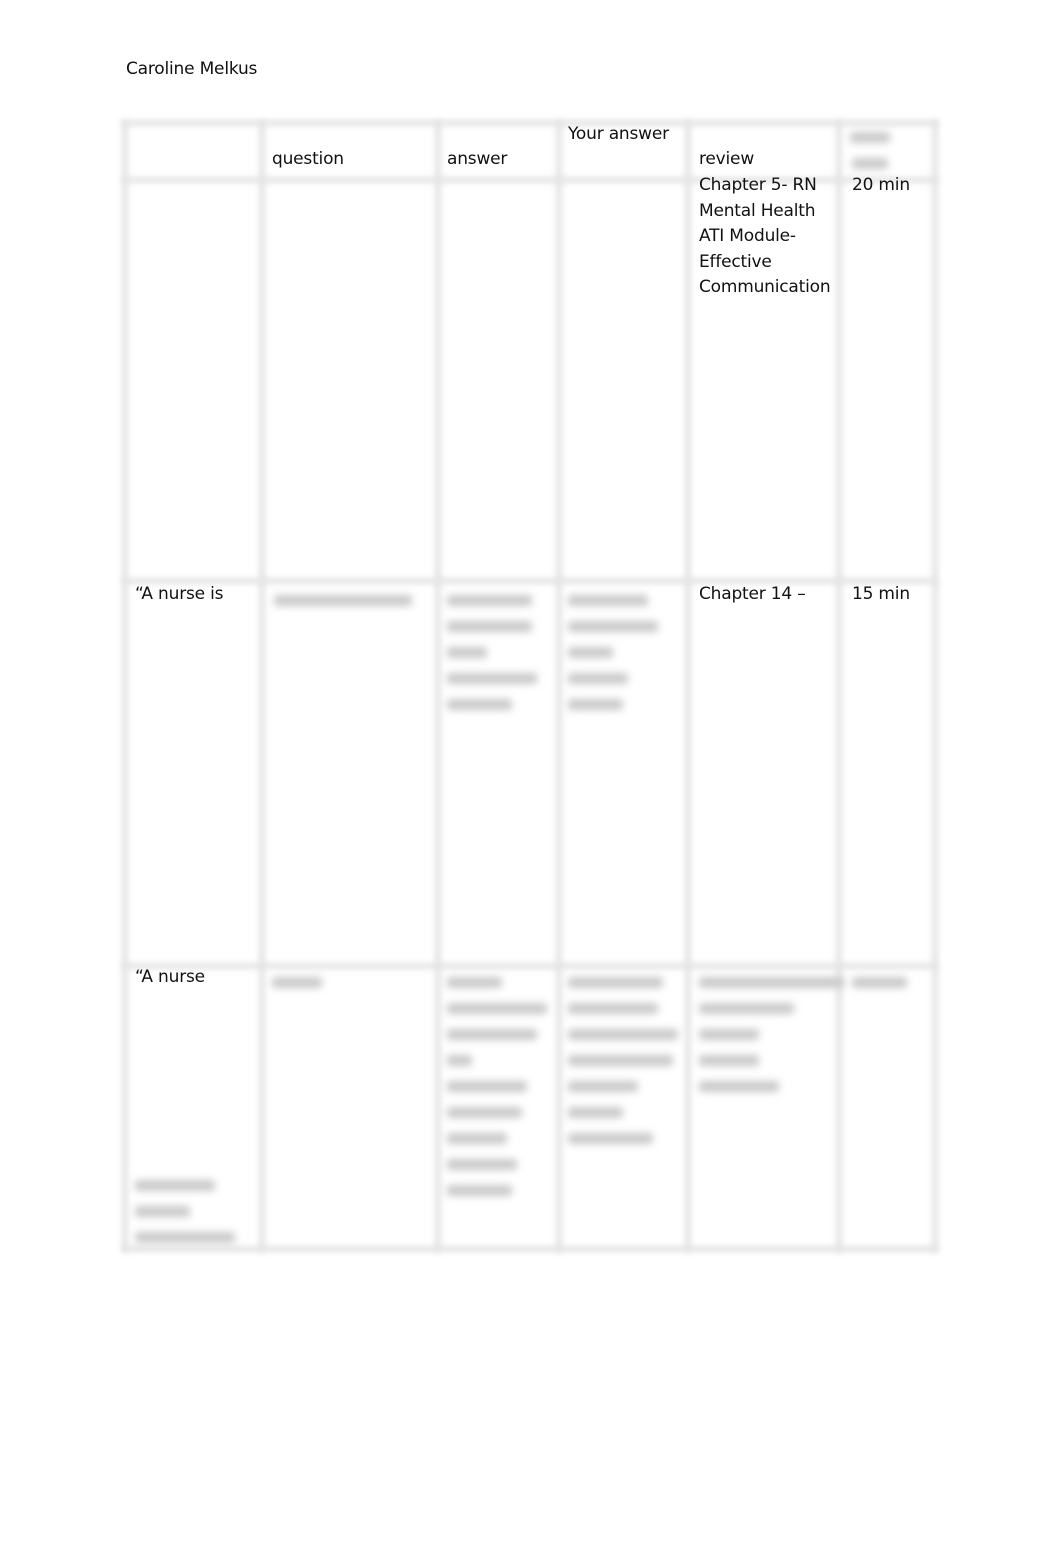 The image size is (1062, 1556). Describe the element at coordinates (192, 69) in the screenshot. I see `author-name: Caroline Melkus` at that location.